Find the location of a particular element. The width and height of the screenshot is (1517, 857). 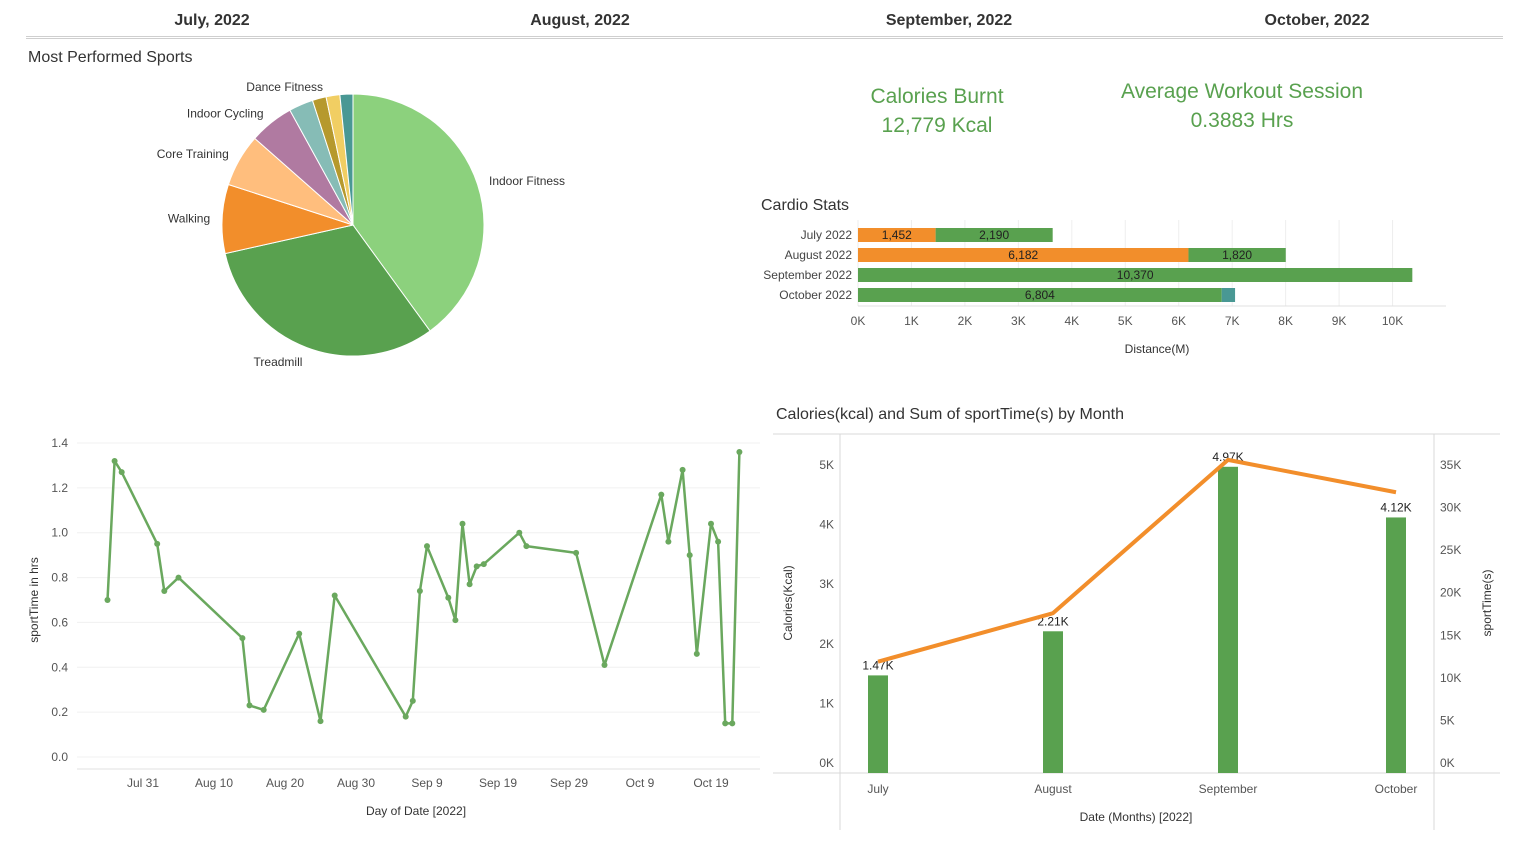

cardio-xtick: 10K is located at coordinates (1392, 321).